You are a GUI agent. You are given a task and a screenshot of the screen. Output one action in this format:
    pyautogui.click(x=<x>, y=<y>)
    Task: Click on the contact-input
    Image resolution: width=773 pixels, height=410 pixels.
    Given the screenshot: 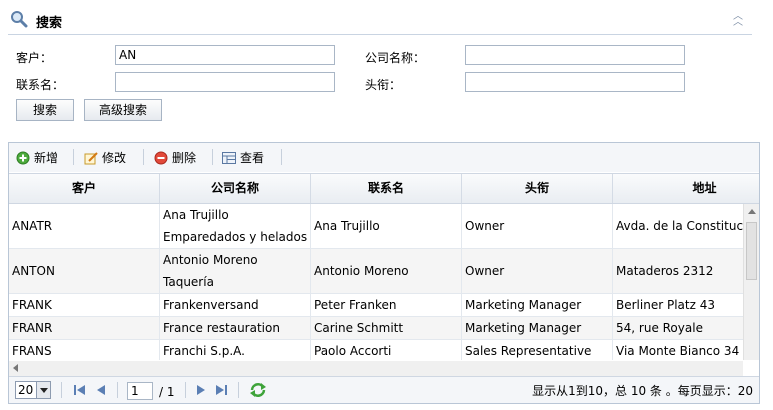 What is the action you would take?
    pyautogui.click(x=225, y=82)
    